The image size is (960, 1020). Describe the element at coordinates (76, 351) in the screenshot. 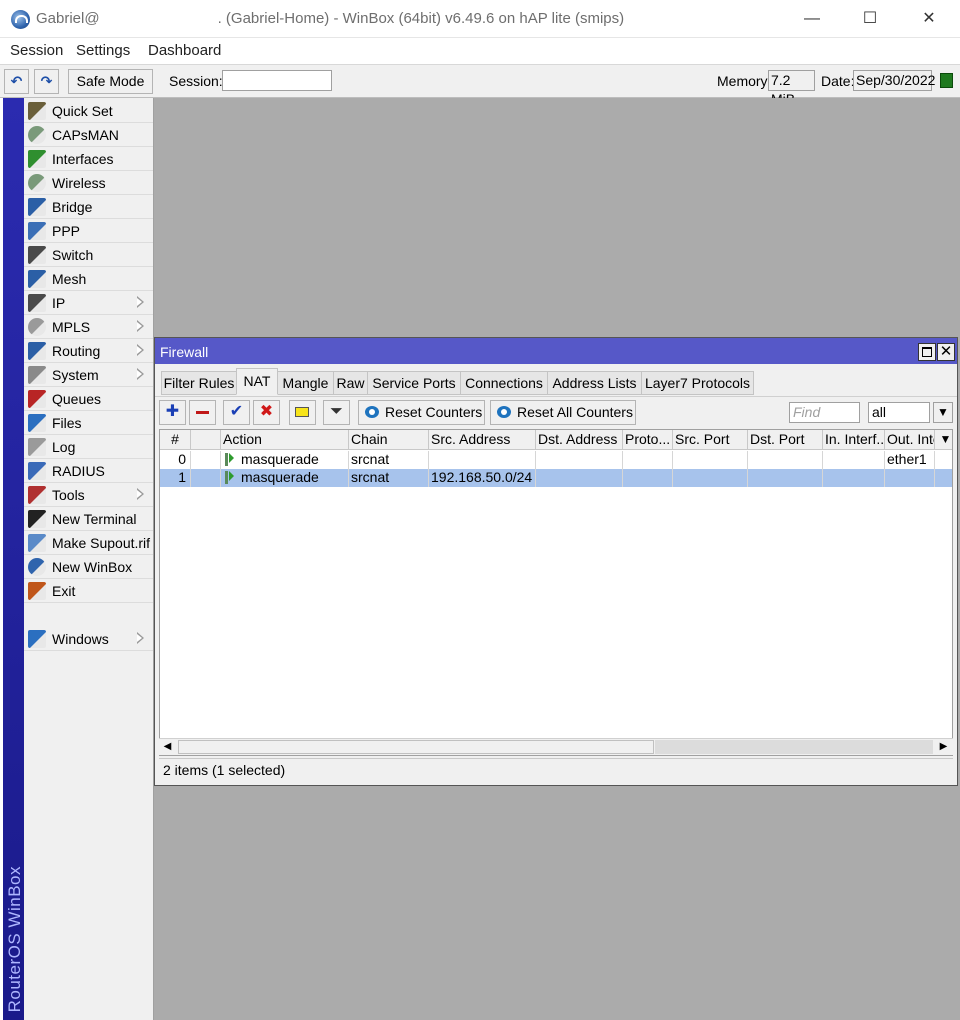

I see `sidebar-item-label: Routing` at that location.